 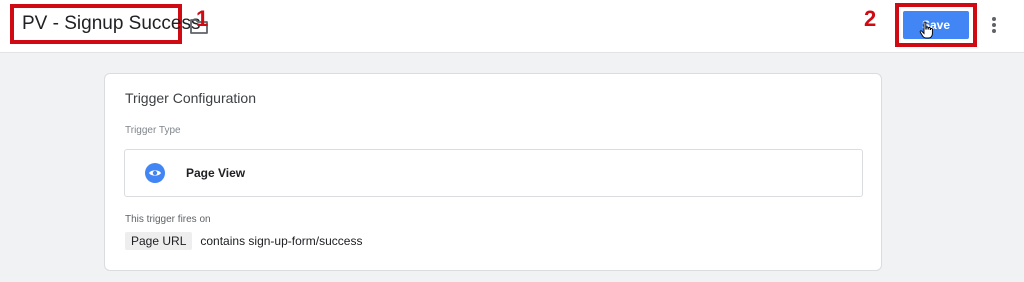 I want to click on trigger-condition: Page URL contains sign-up-form/success, so click(x=243, y=241).